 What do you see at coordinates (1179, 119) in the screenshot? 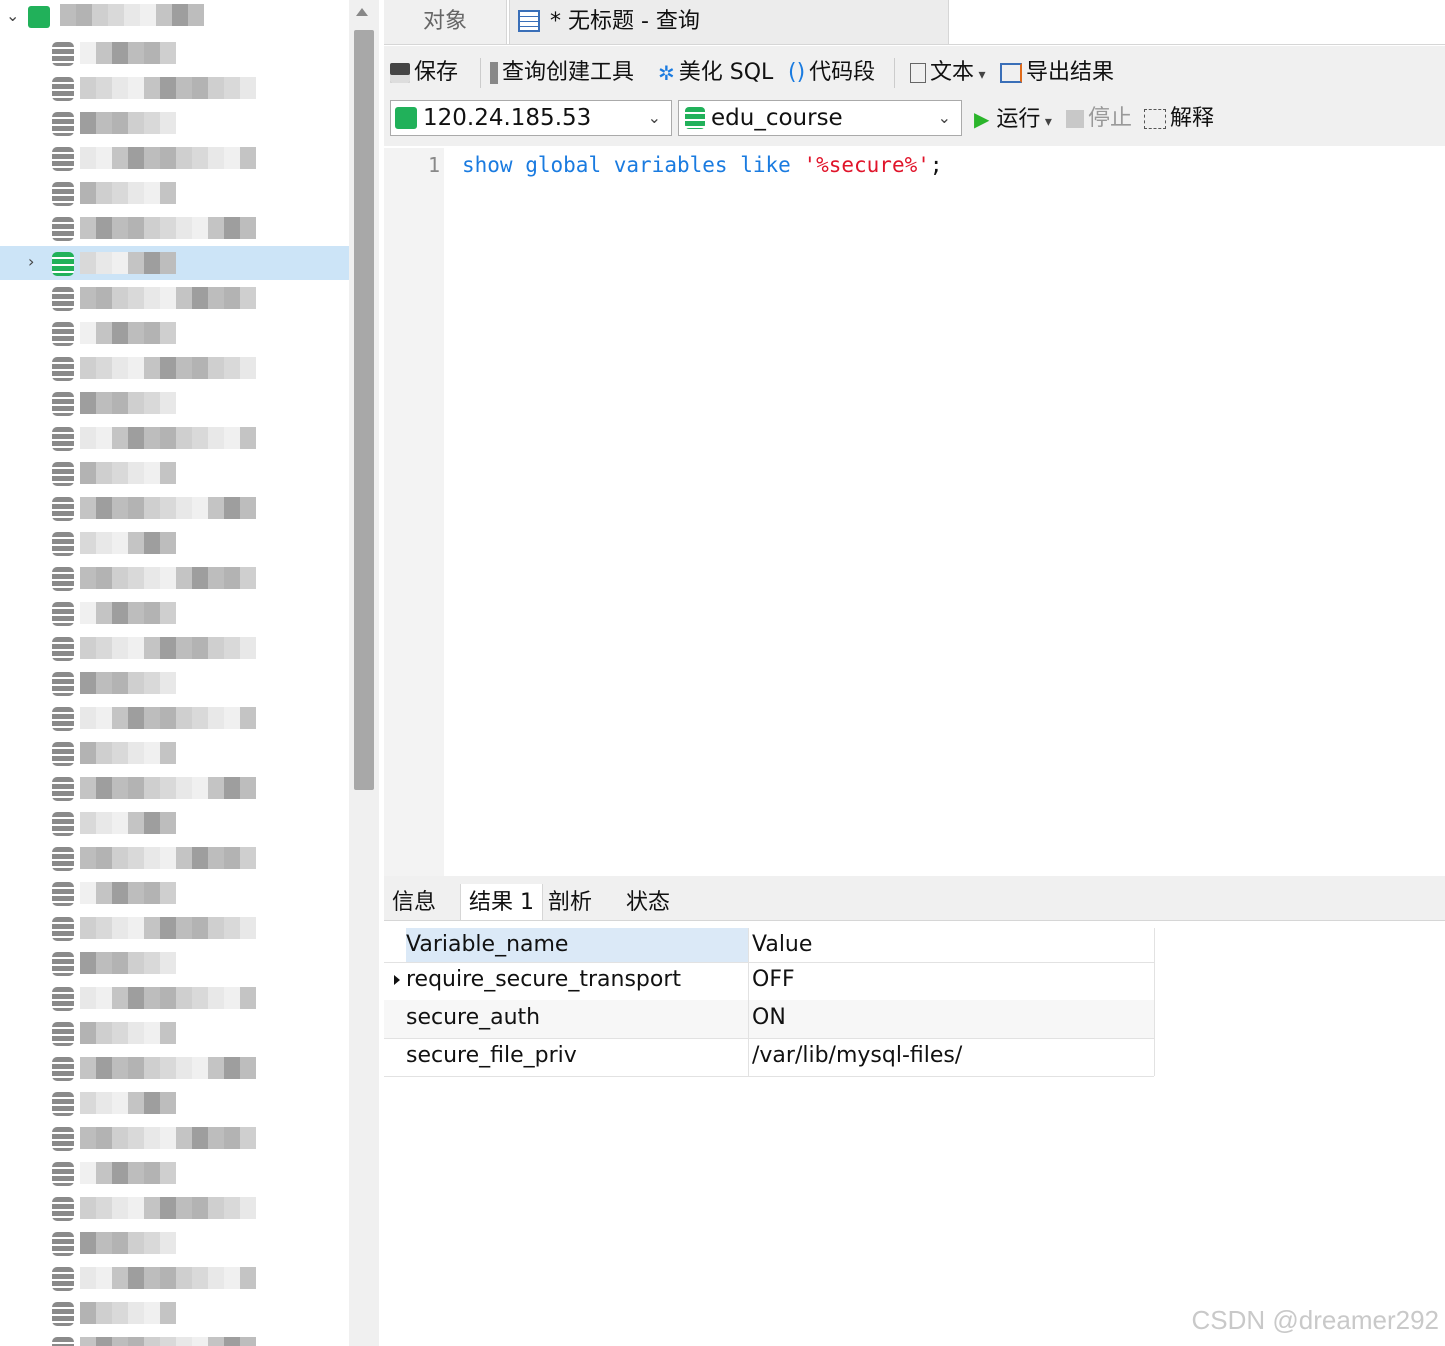
I see `explain-button: 解释` at bounding box center [1179, 119].